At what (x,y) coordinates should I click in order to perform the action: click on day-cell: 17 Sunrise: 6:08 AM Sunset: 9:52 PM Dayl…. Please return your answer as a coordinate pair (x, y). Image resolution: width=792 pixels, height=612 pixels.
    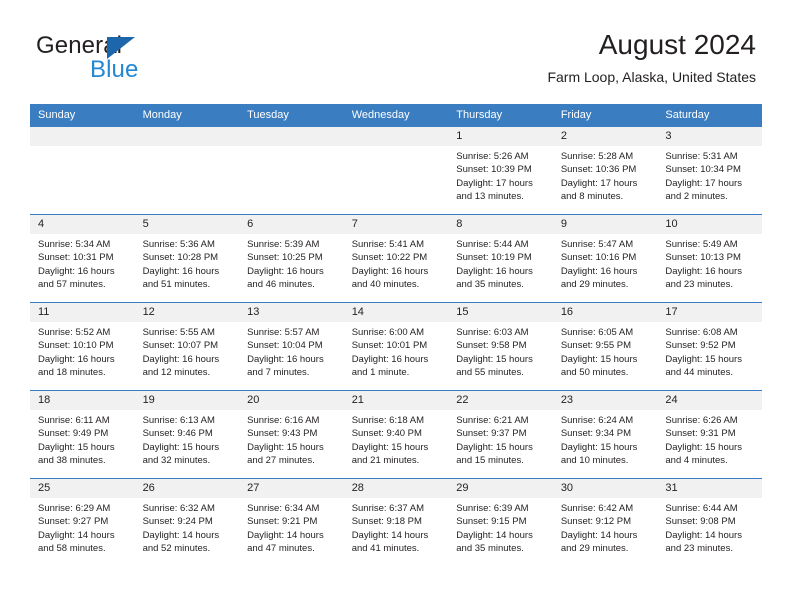
    Looking at the image, I should click on (709, 346).